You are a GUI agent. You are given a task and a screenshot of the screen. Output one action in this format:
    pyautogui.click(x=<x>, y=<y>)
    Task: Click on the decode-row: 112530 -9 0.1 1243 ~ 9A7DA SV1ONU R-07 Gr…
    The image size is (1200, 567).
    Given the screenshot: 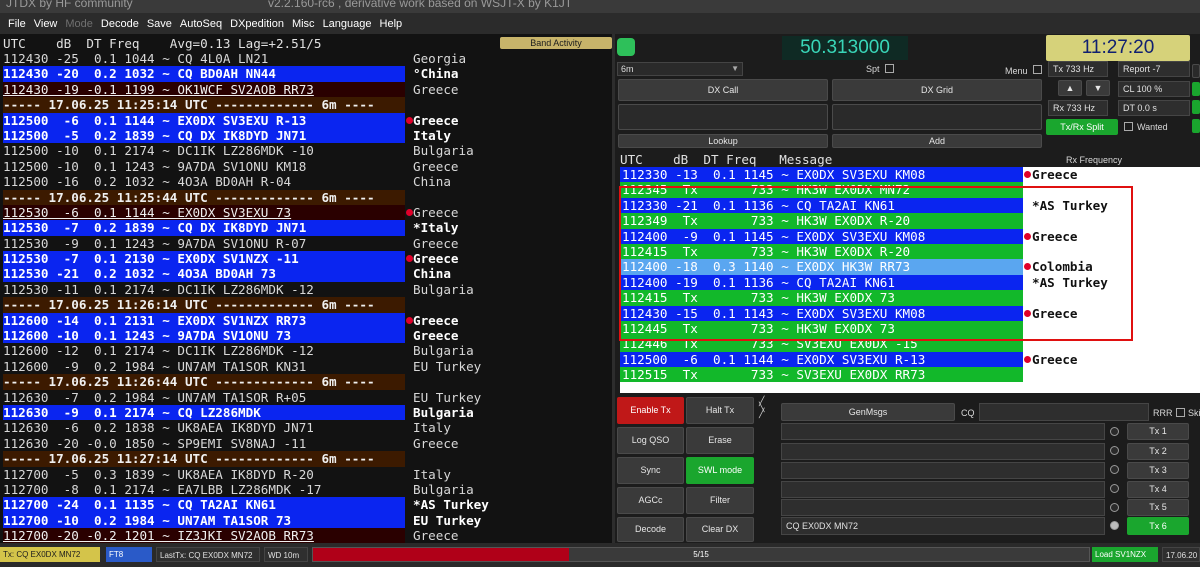 What is the action you would take?
    pyautogui.click(x=306, y=243)
    